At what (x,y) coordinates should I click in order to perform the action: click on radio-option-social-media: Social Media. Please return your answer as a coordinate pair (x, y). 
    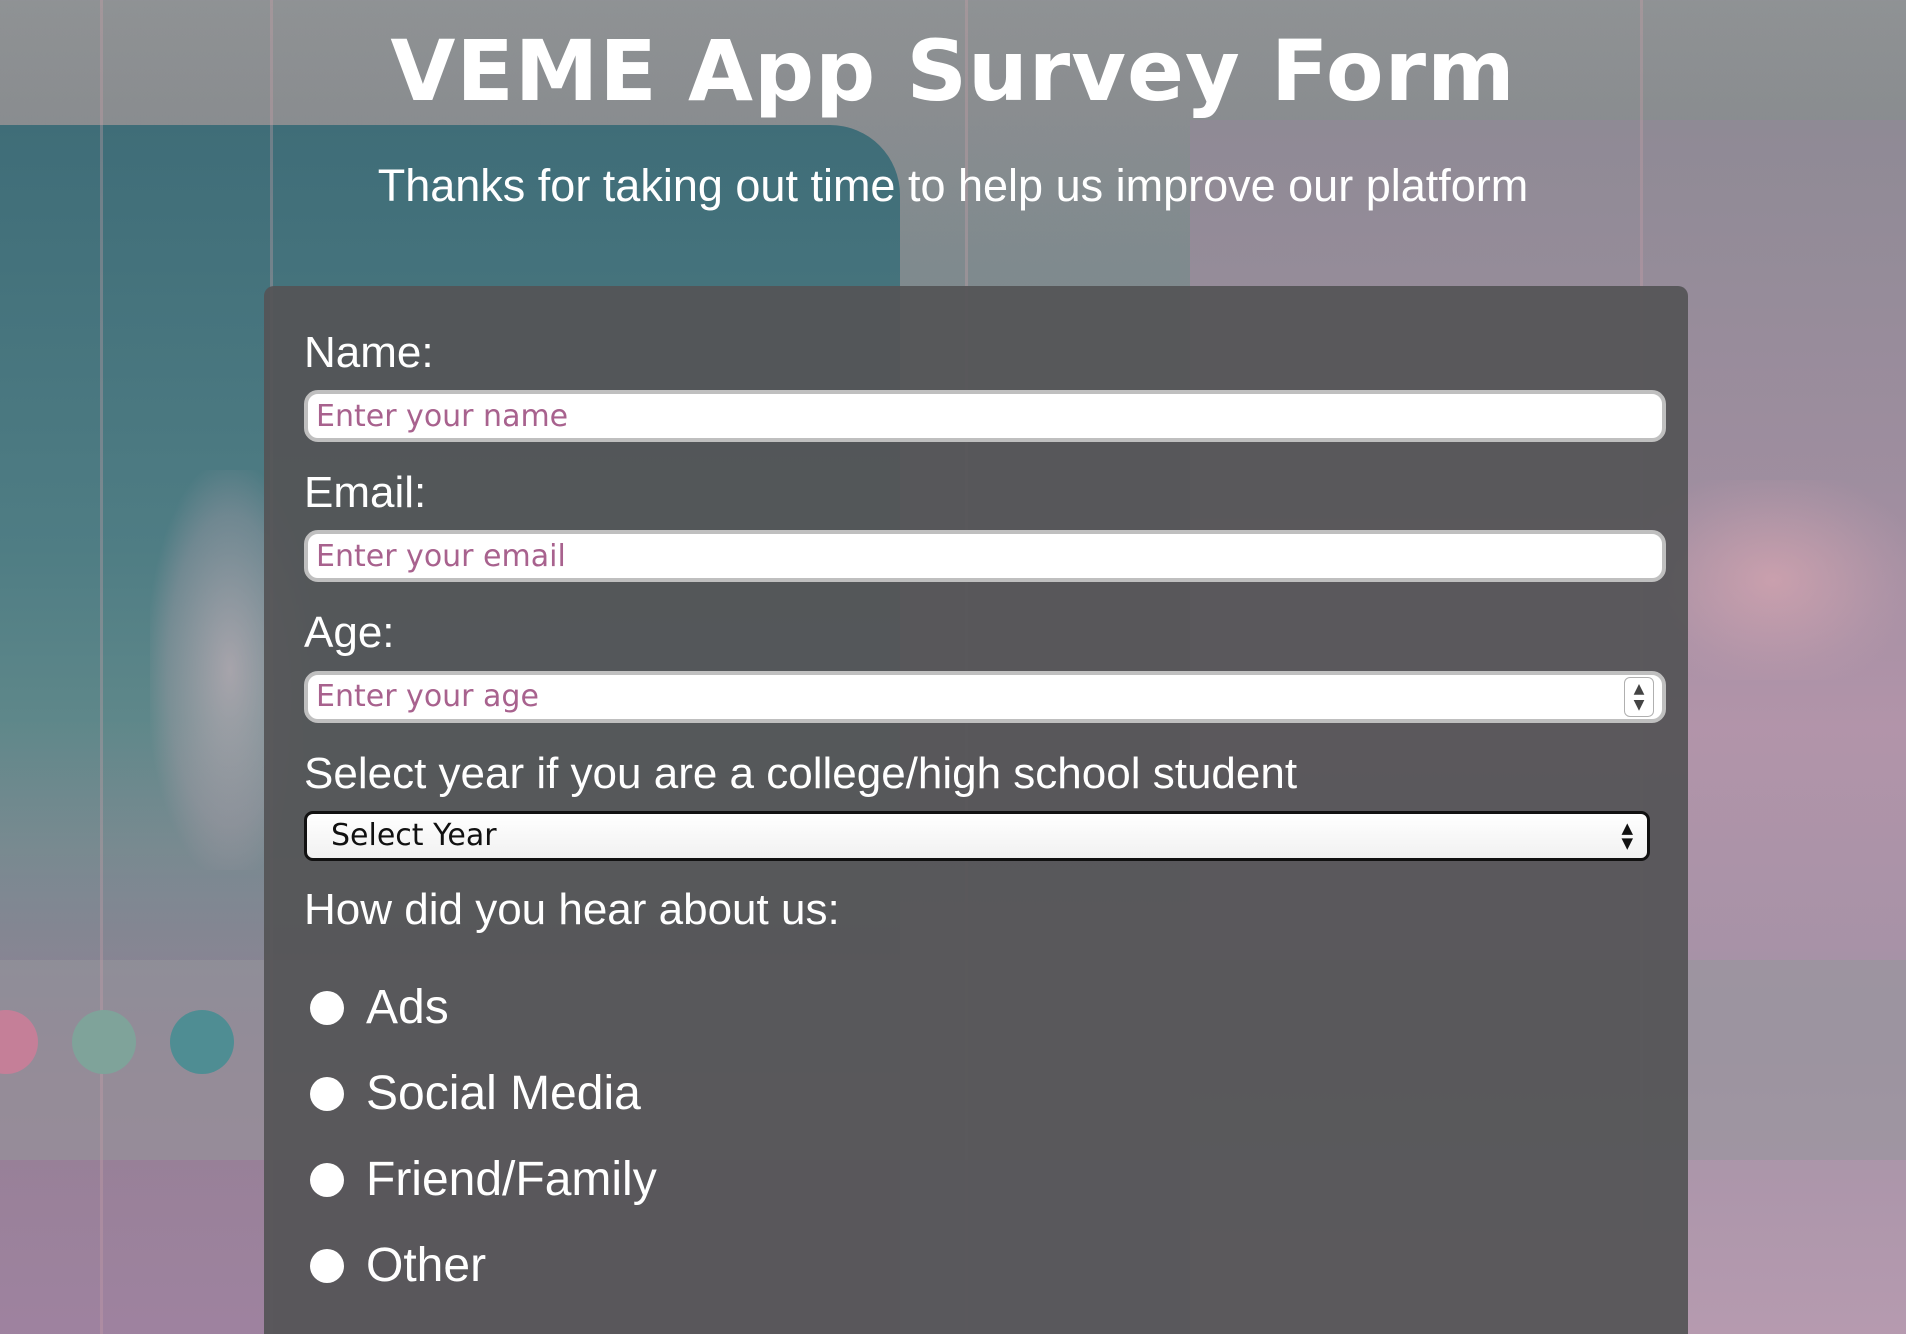
    Looking at the image, I should click on (985, 1094).